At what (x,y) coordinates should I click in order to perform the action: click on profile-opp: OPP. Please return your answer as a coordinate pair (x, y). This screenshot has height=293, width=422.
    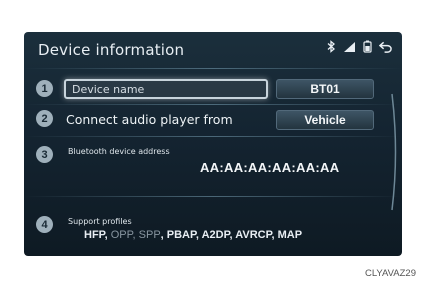
    Looking at the image, I should click on (121, 235).